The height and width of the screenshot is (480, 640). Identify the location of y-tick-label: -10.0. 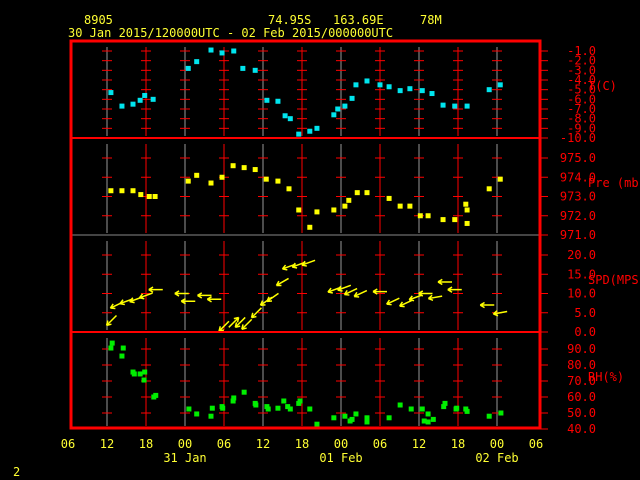
(578, 138).